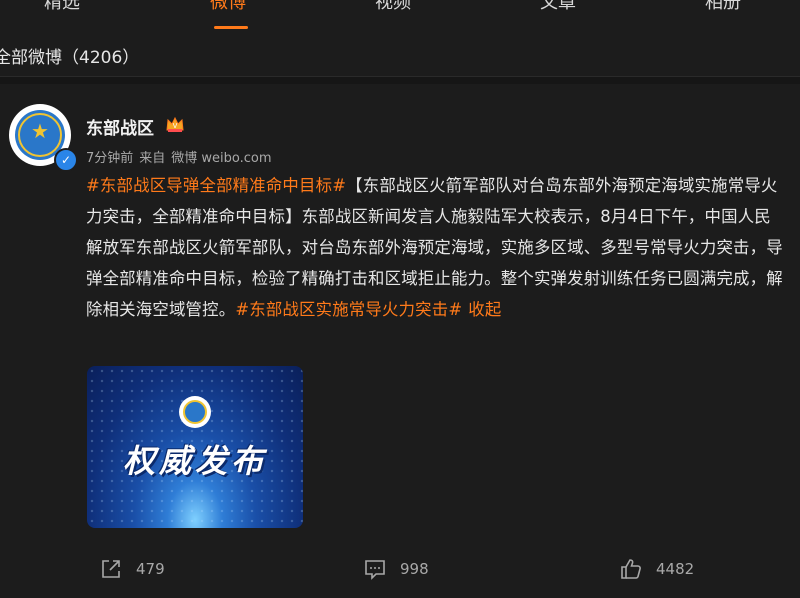  I want to click on tab-album: 相册, so click(723, 7).